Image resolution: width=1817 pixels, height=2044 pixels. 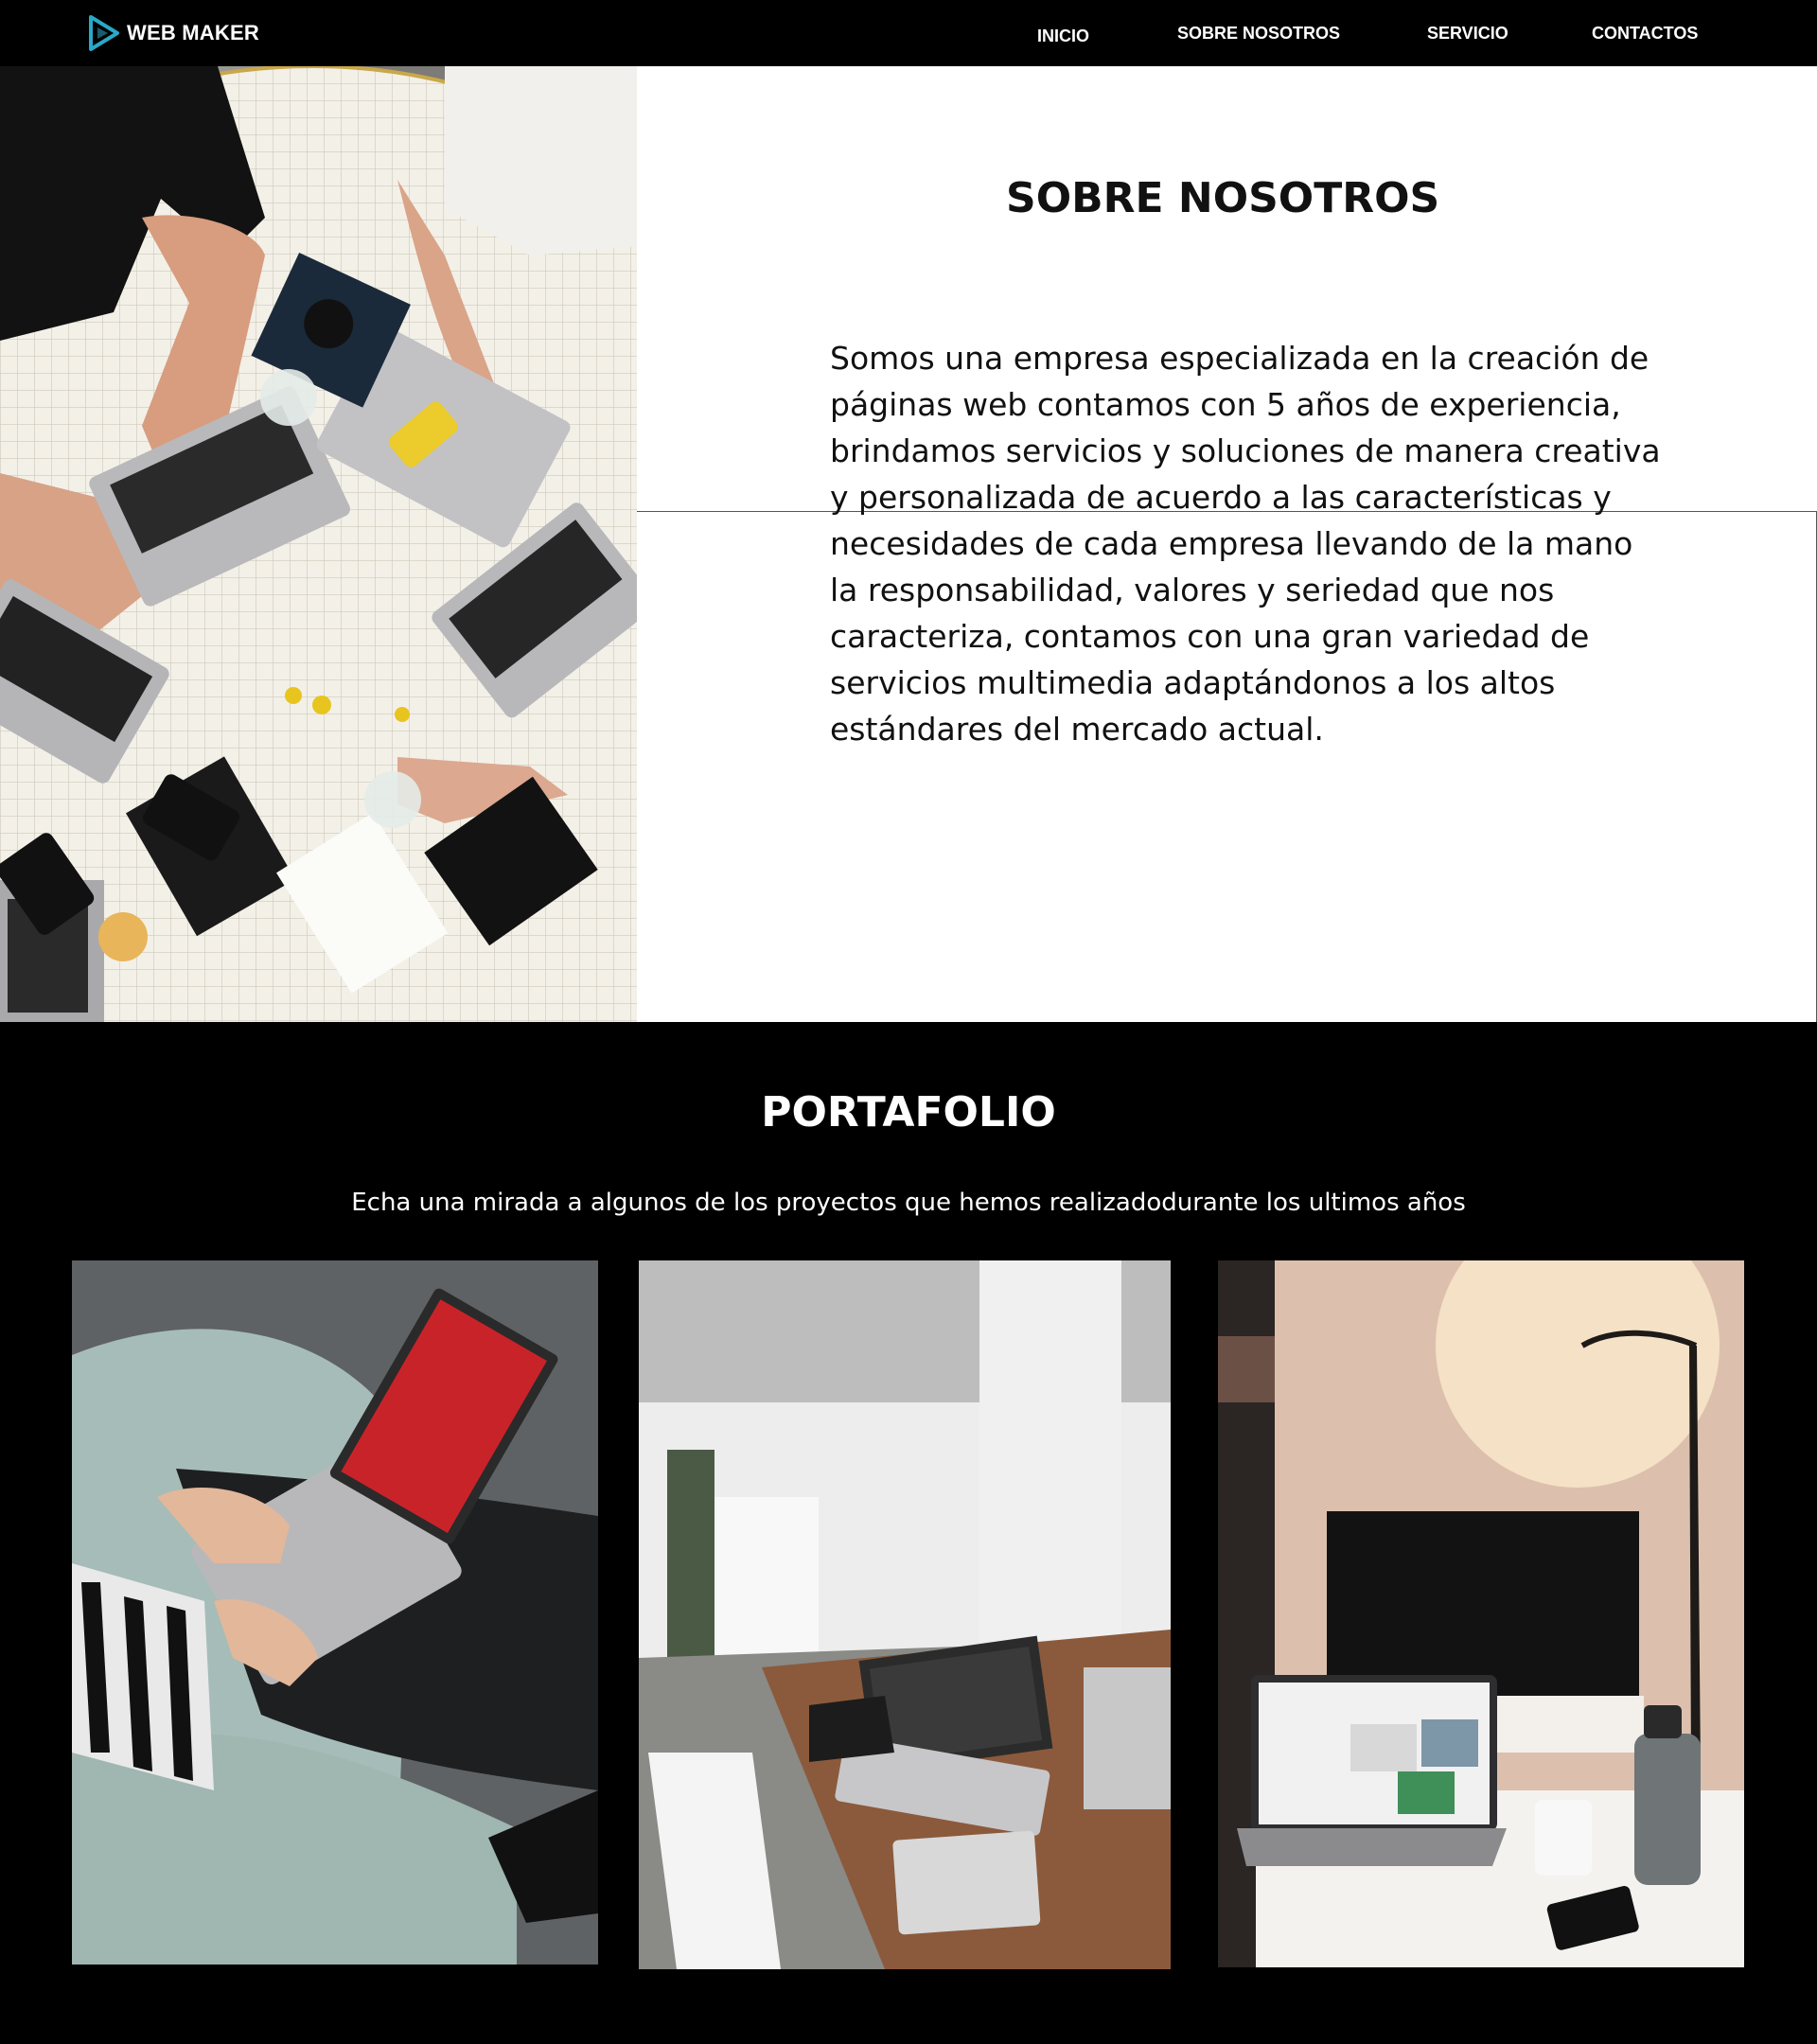 What do you see at coordinates (1258, 34) in the screenshot?
I see `nav-link-sobre-nosotros: SOBRE NOSOTROS` at bounding box center [1258, 34].